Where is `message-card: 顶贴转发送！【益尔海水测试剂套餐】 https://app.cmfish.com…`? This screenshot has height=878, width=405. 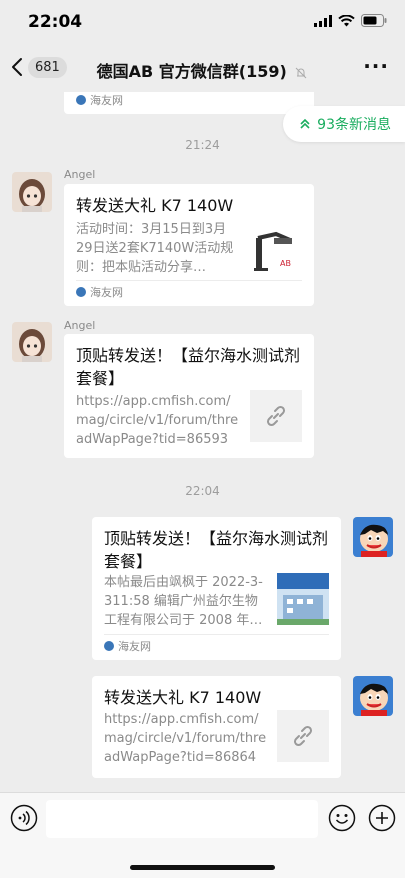 message-card: 顶贴转发送！【益尔海水测试剂套餐】 https://app.cmfish.com… is located at coordinates (189, 396).